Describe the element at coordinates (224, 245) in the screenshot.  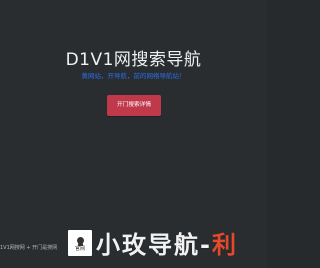
I see `watermark-accent: 利` at that location.